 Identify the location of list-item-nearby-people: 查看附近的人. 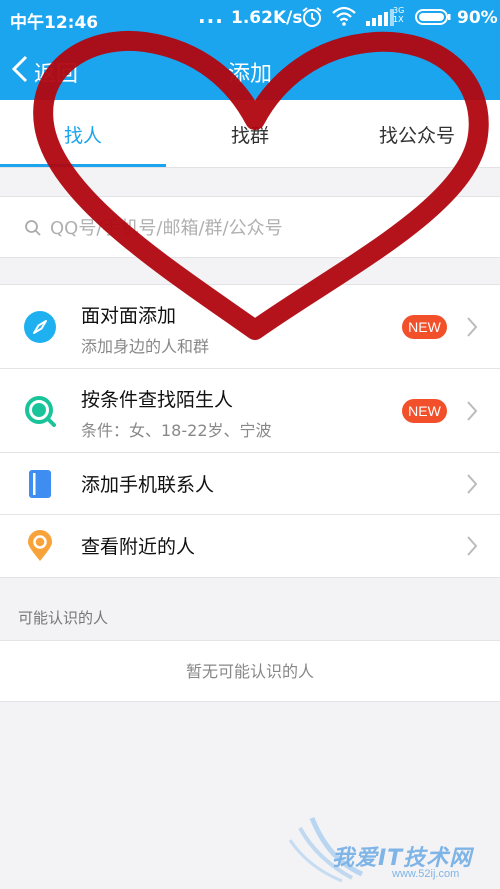
(250, 546).